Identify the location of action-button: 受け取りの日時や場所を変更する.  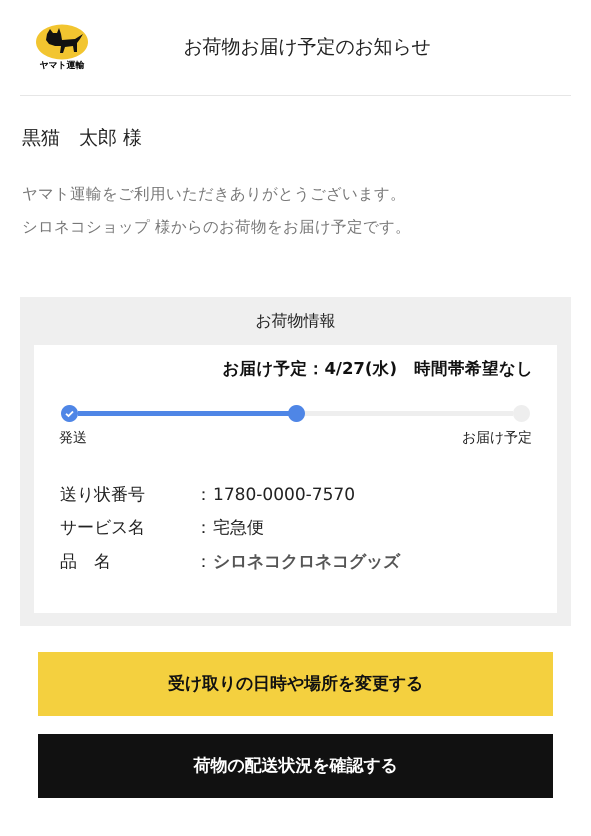
(295, 684).